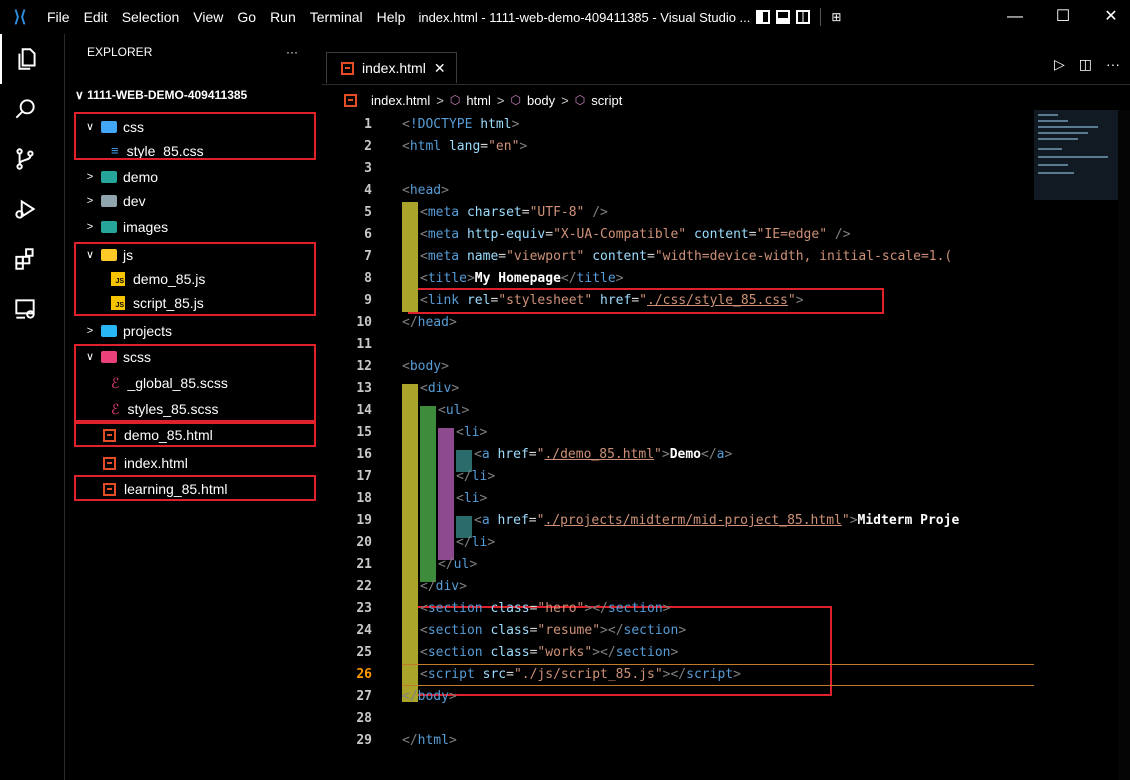 Image resolution: width=1130 pixels, height=780 pixels. What do you see at coordinates (1015, 17) in the screenshot?
I see `minimize-button: —` at bounding box center [1015, 17].